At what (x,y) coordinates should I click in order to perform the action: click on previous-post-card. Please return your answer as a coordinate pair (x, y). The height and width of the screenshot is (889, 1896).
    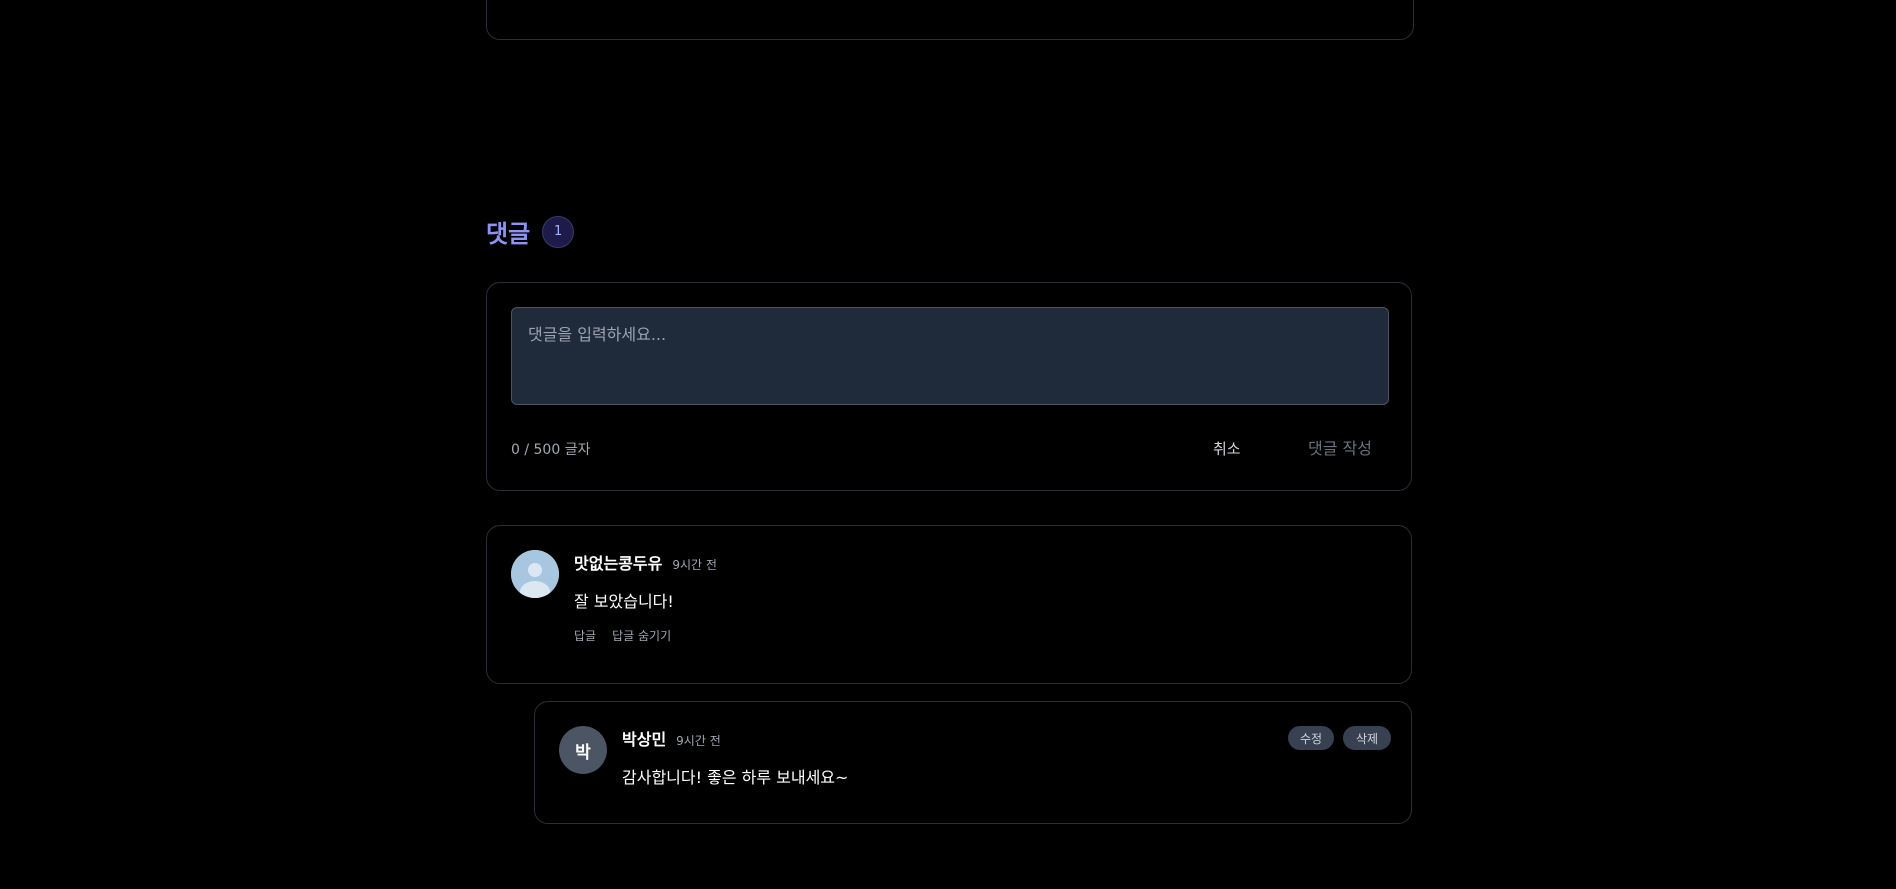
    Looking at the image, I should click on (950, 20).